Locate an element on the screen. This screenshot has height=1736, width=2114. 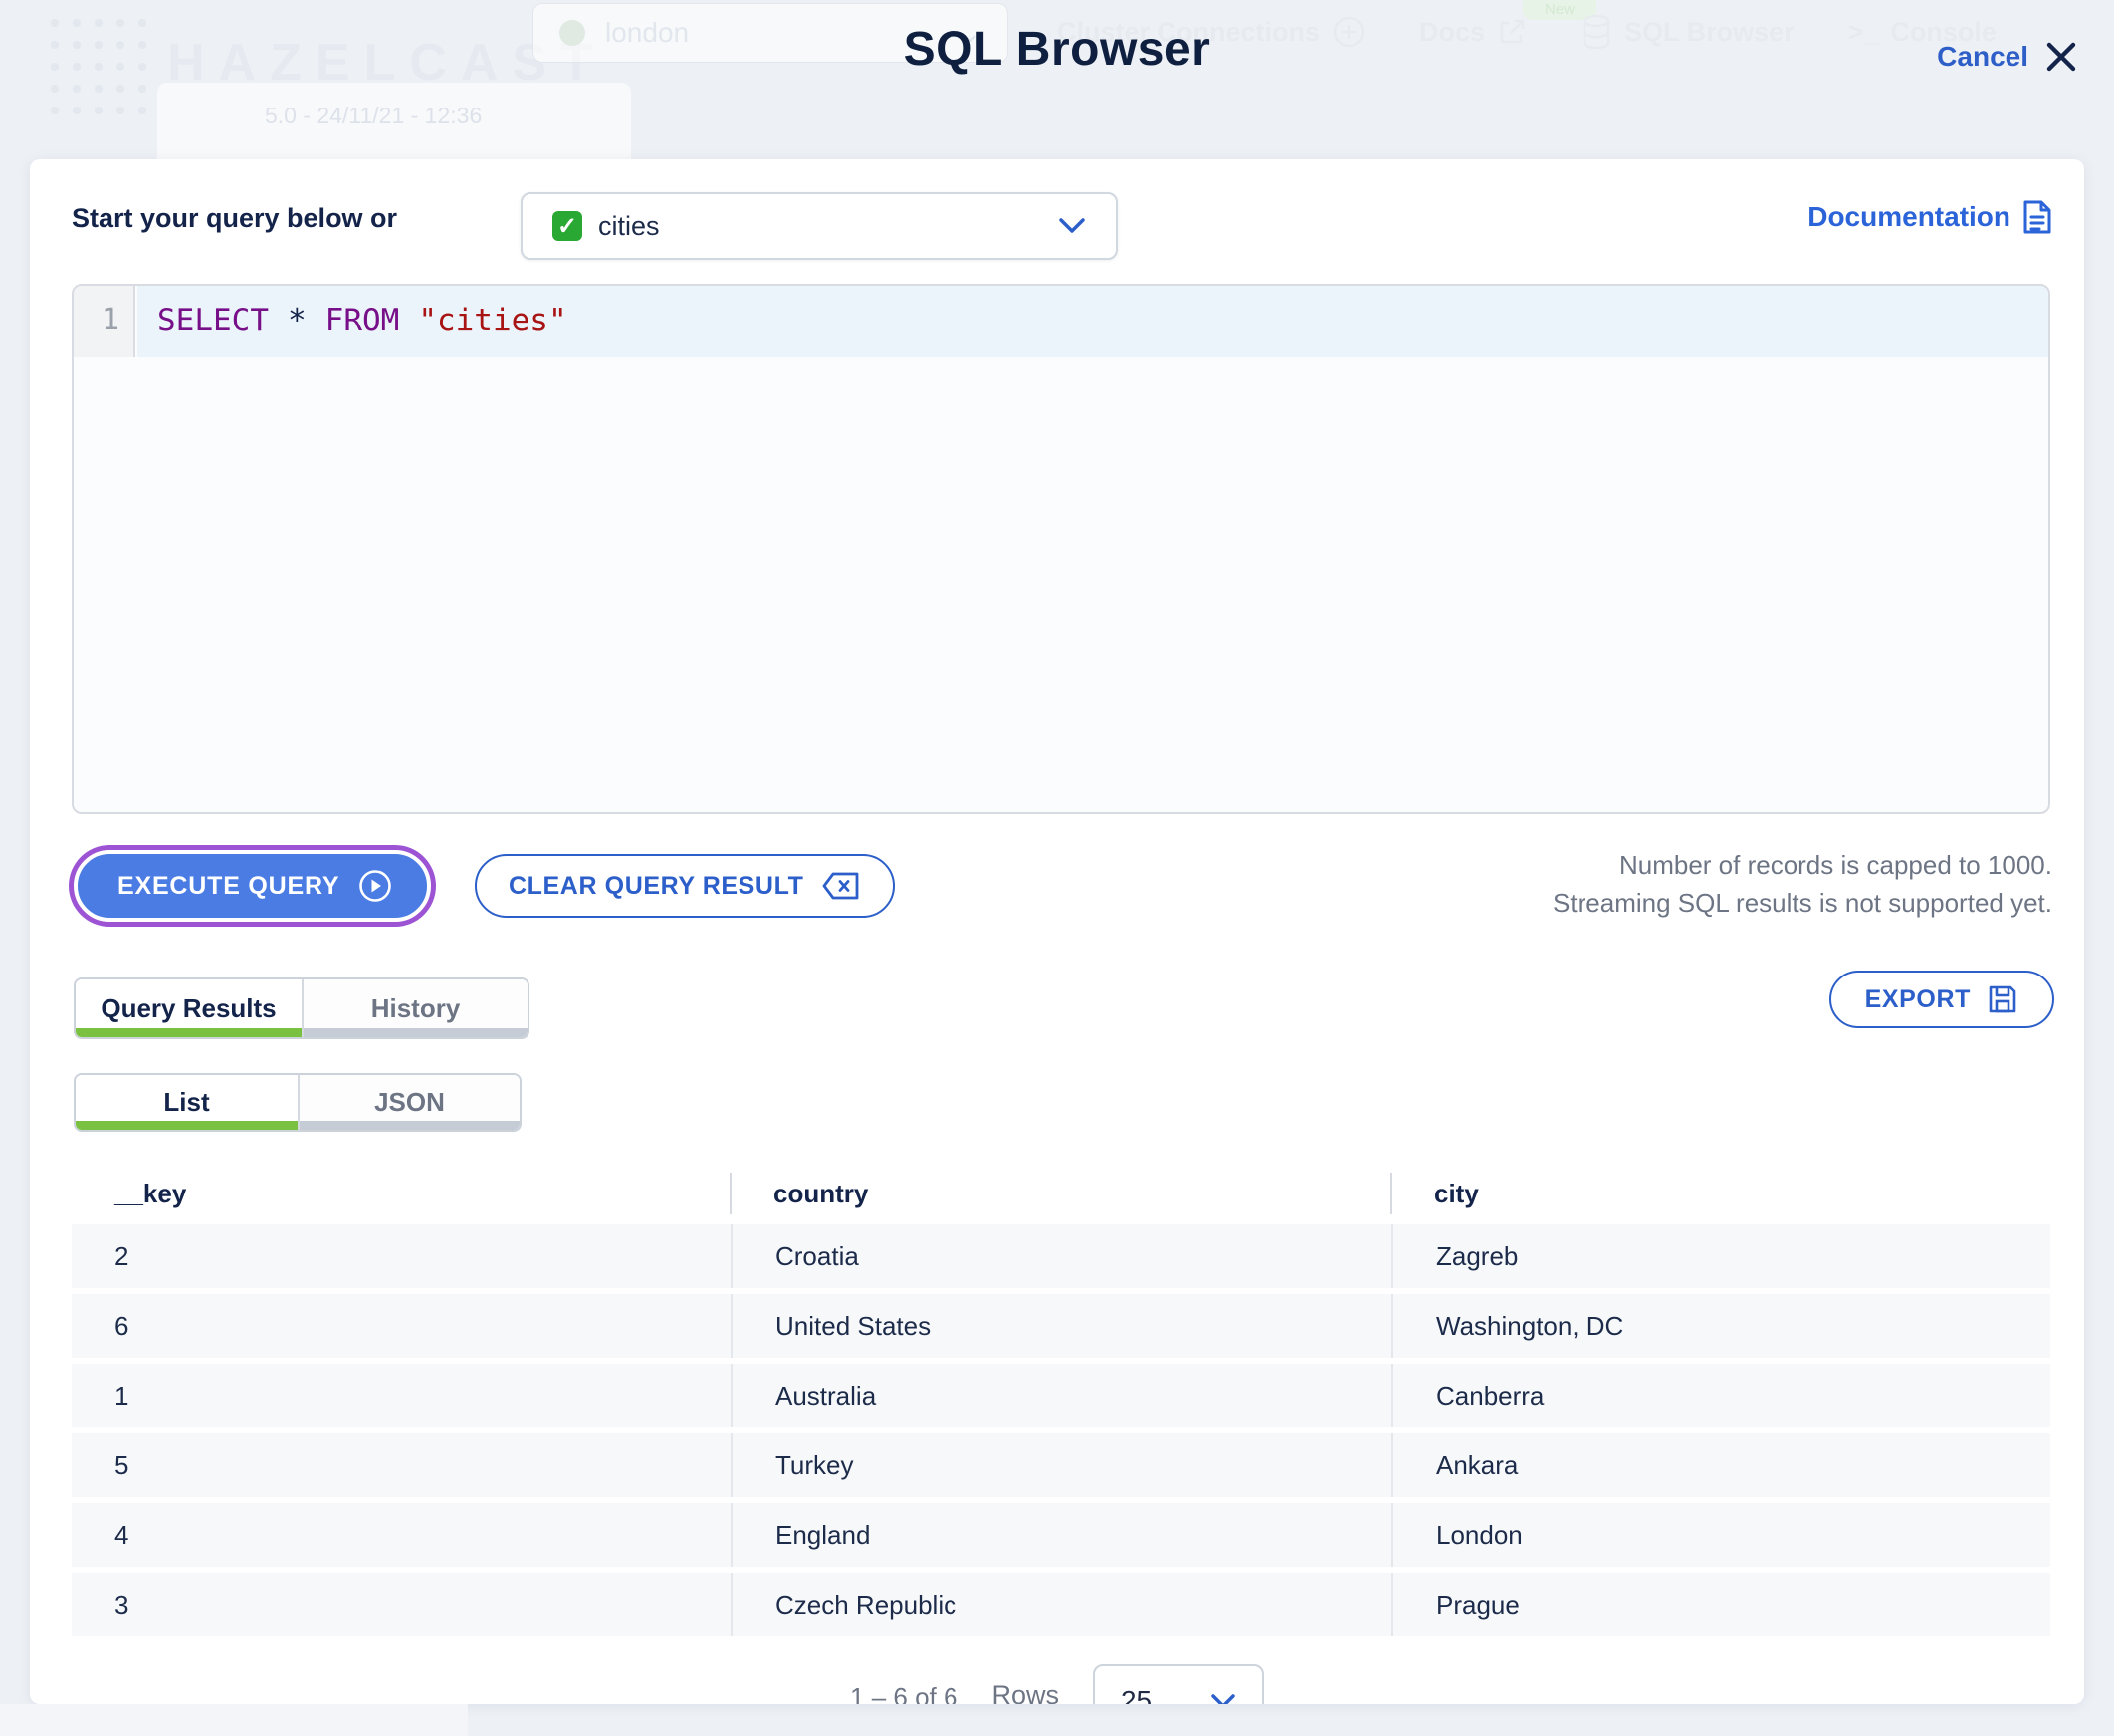
table-row: 6 United States Washington, DC is located at coordinates (1061, 1326).